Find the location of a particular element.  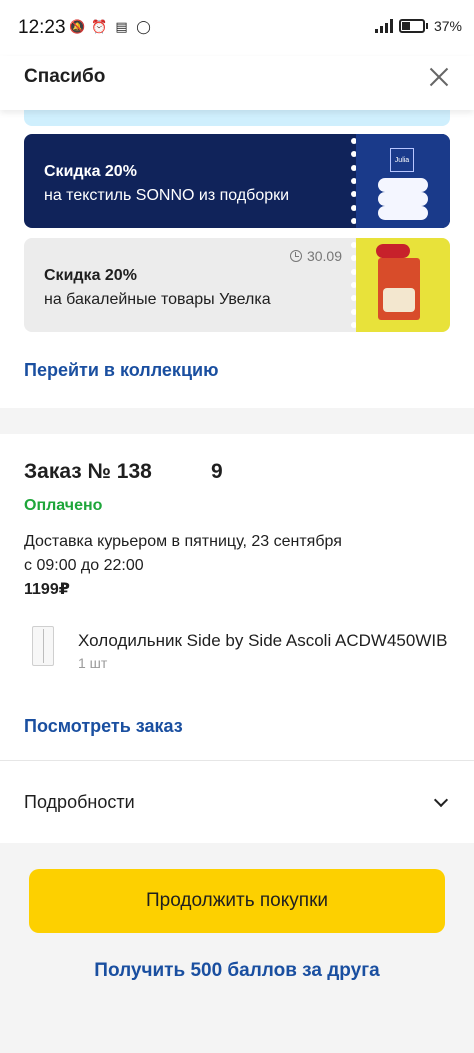

coupon-expiry: 30.09 is located at coordinates (315, 256).